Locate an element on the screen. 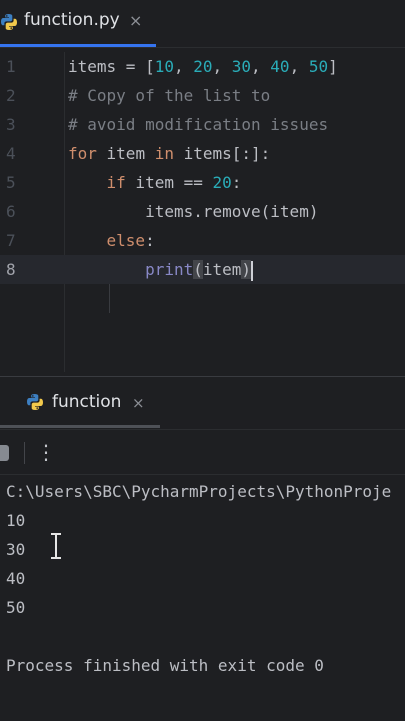 Image resolution: width=405 pixels, height=721 pixels. code-line: 6 items.remove(item) is located at coordinates (202, 211).